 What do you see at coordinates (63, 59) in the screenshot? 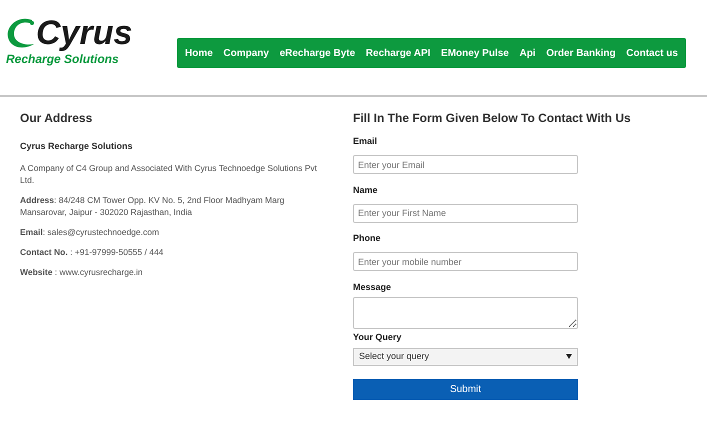
I see `logo-tagline: Recharge Solutions` at bounding box center [63, 59].